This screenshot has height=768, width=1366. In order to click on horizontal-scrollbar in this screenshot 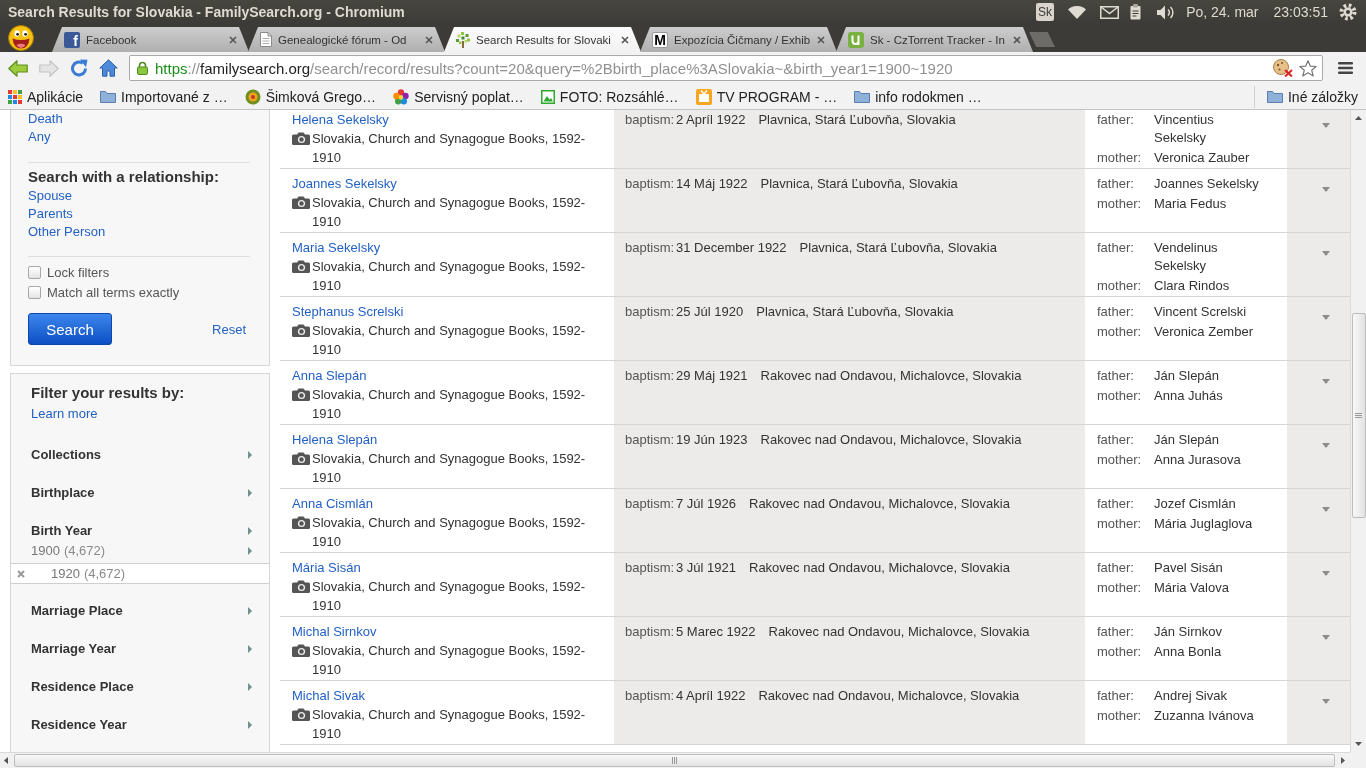, I will do `click(675, 760)`.